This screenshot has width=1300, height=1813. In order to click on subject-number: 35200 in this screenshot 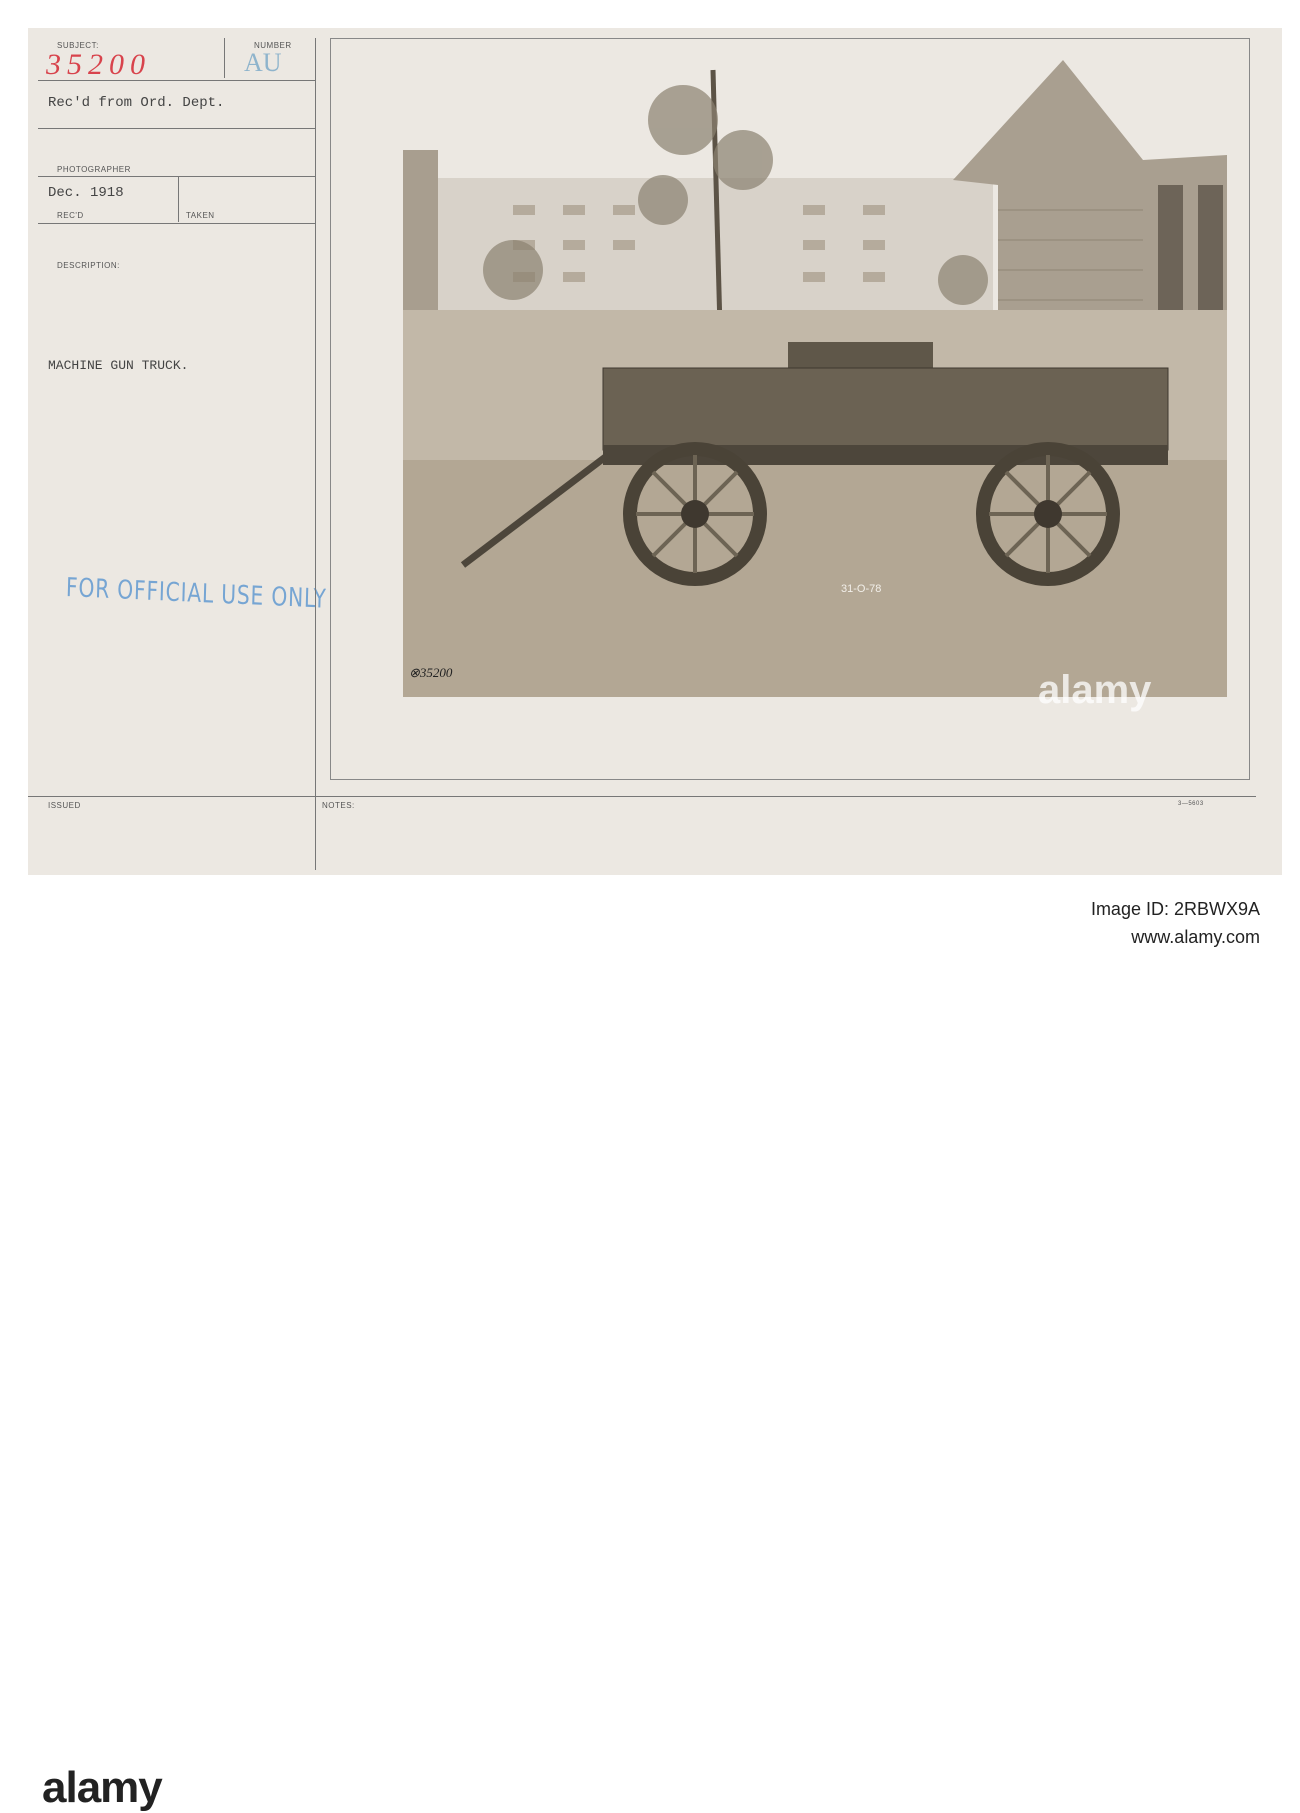, I will do `click(98, 64)`.